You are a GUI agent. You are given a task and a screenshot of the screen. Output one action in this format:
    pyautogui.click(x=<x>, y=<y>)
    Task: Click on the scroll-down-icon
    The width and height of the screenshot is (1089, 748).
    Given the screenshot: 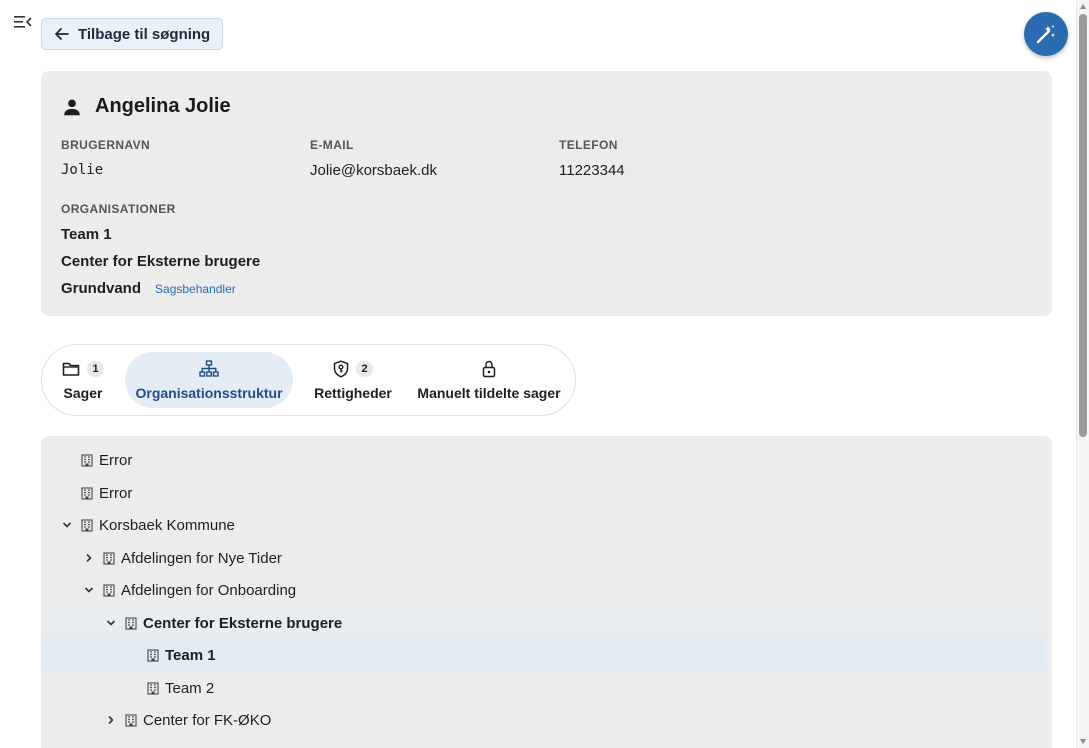 What is the action you would take?
    pyautogui.click(x=1083, y=741)
    